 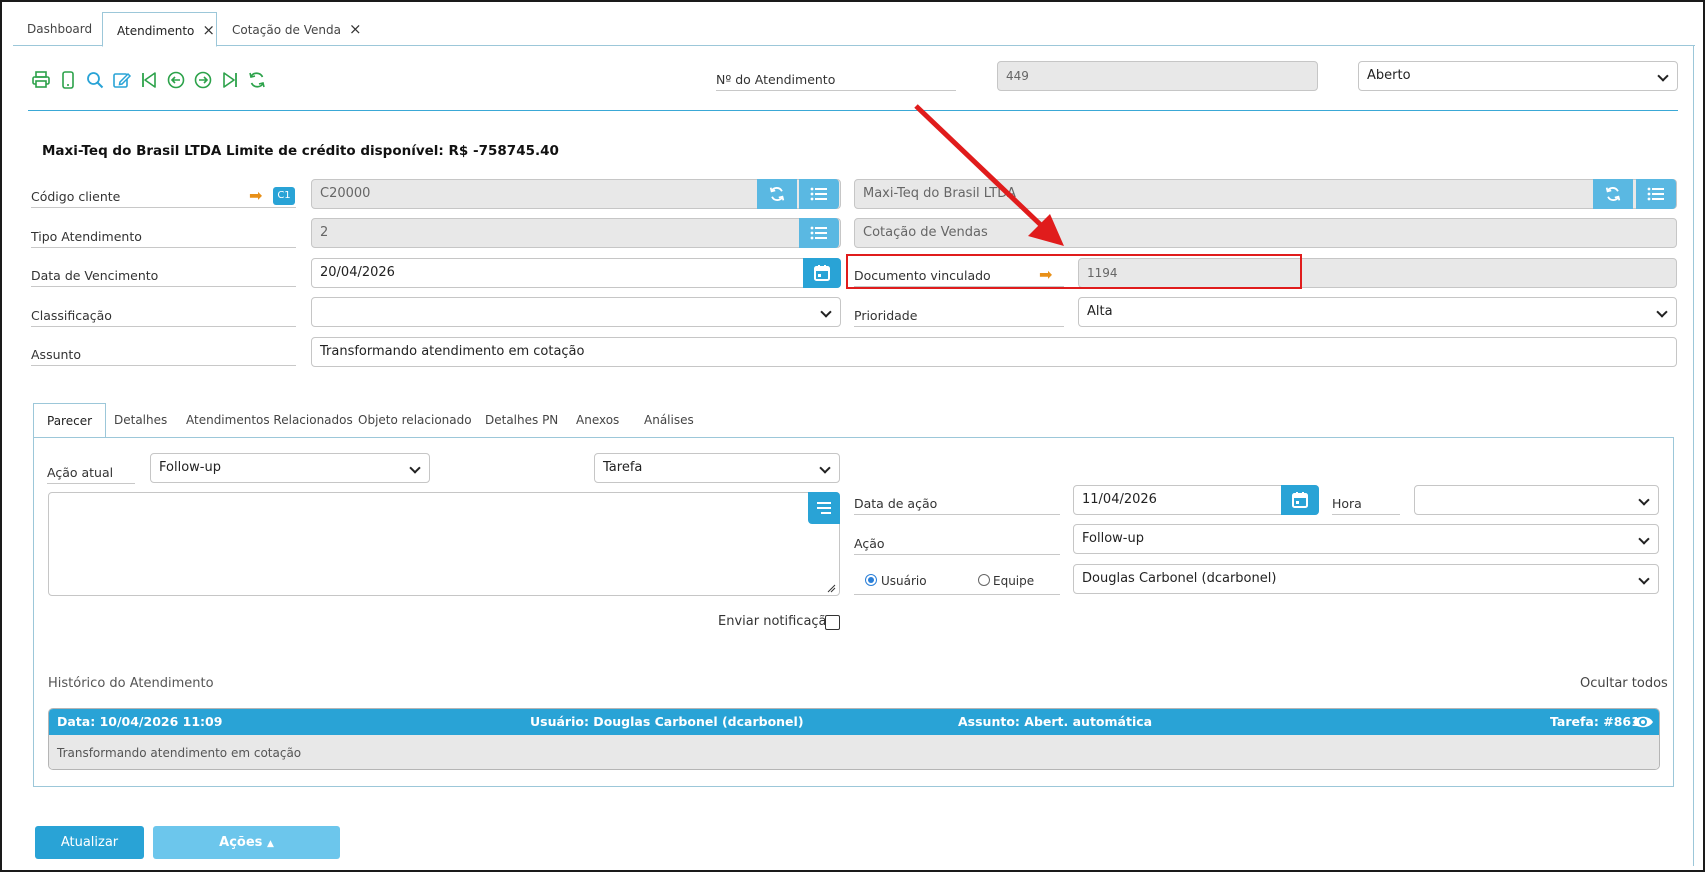 What do you see at coordinates (576, 233) in the screenshot?
I see `tipo-atendimento-field: 2` at bounding box center [576, 233].